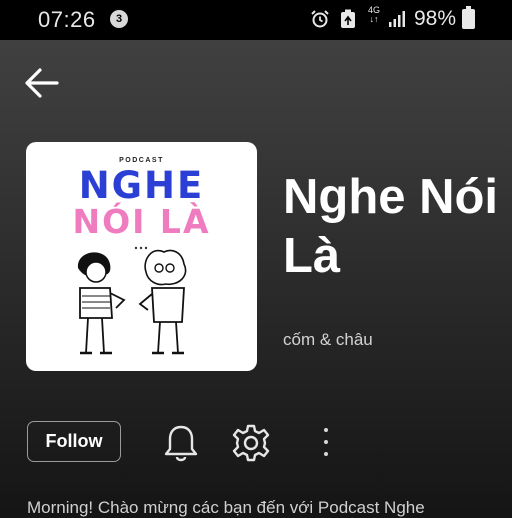 Image resolution: width=512 pixels, height=518 pixels. Describe the element at coordinates (328, 340) in the screenshot. I see `podcast-author: cốm & châu` at that location.